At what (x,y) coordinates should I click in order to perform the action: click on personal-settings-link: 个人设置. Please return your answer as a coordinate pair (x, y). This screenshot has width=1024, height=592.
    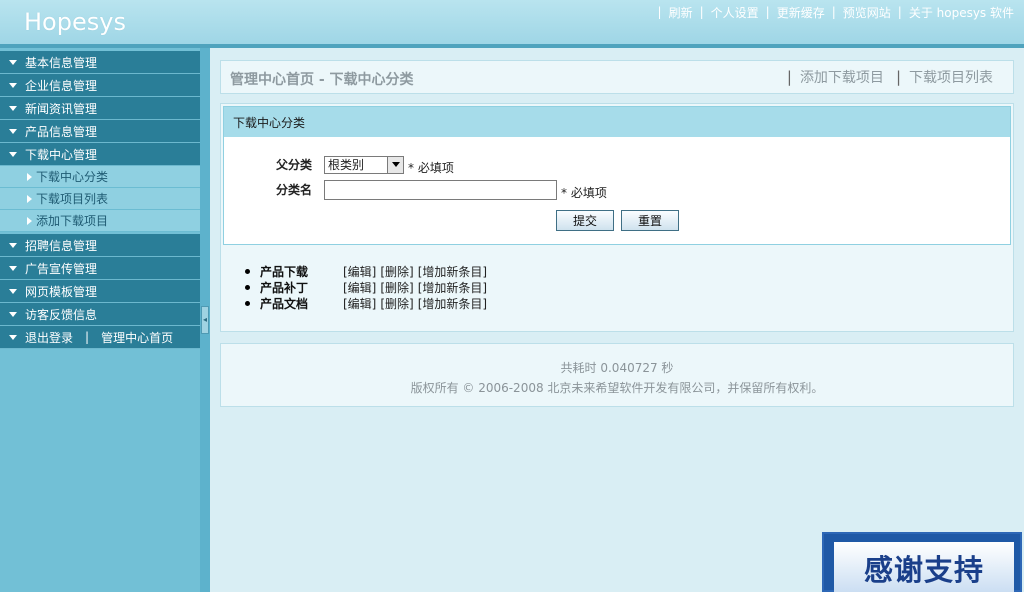
    Looking at the image, I should click on (735, 12).